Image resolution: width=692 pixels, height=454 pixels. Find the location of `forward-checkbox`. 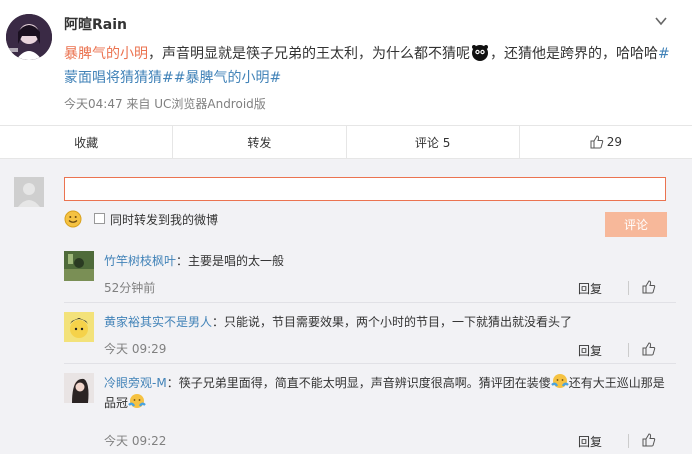

forward-checkbox is located at coordinates (99, 218).